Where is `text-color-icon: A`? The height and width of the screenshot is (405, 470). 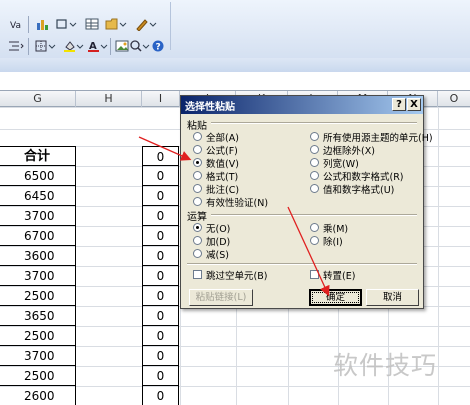
text-color-icon: A is located at coordinates (98, 46).